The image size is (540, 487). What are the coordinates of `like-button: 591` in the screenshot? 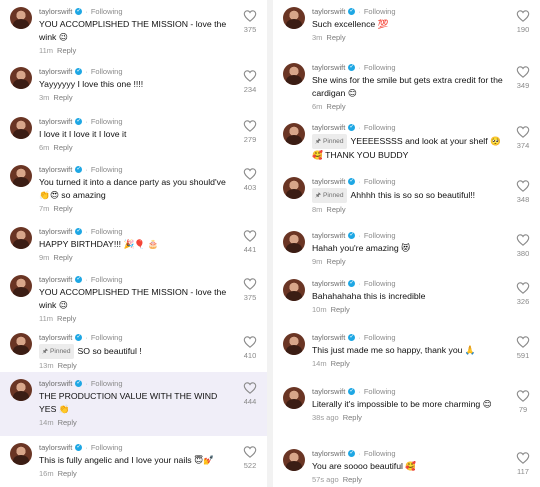 It's located at (523, 348).